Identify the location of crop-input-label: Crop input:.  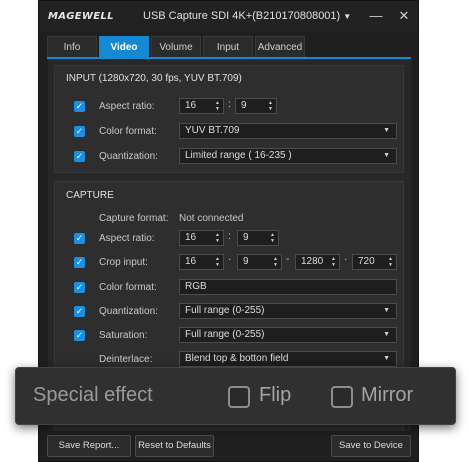
(123, 262).